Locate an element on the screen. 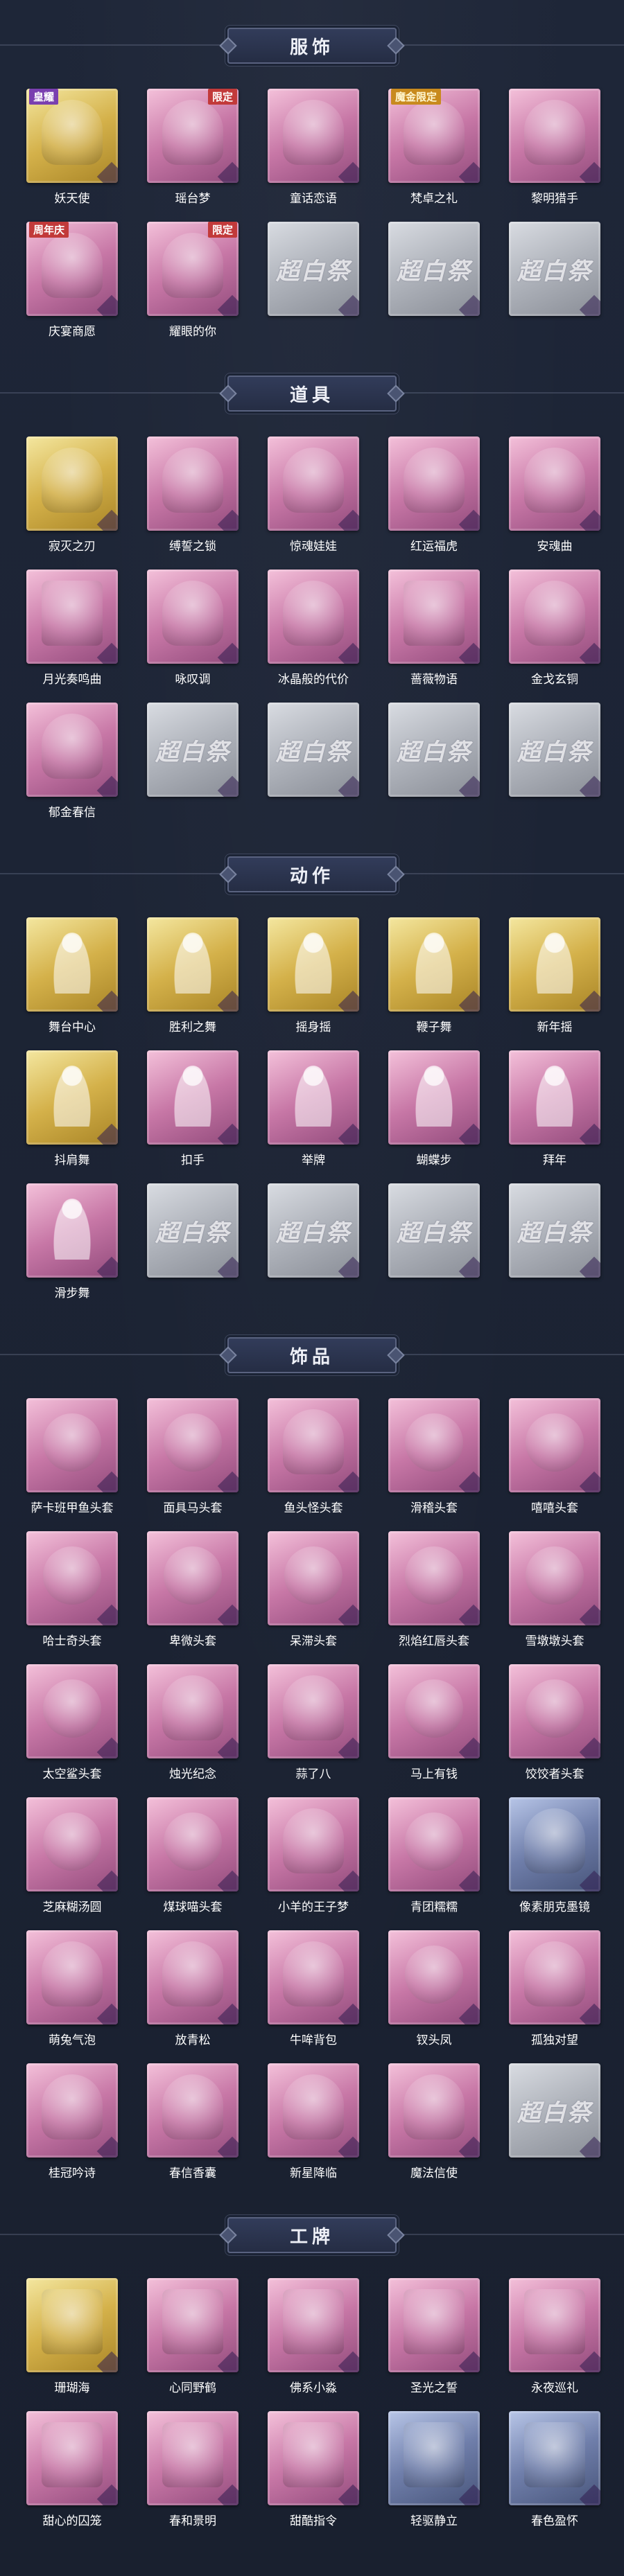 This screenshot has width=624, height=2576. item-tile: 鱼头怪头套 is located at coordinates (313, 1458).